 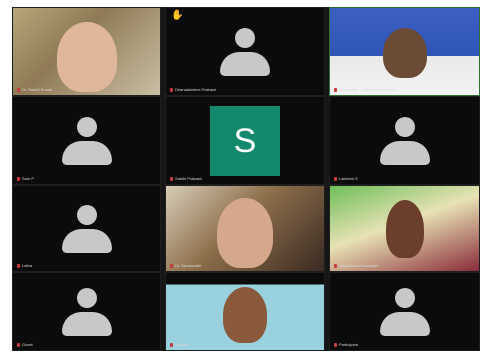 I want to click on participant-tile: S Sakthi Prakash, so click(x=245, y=140).